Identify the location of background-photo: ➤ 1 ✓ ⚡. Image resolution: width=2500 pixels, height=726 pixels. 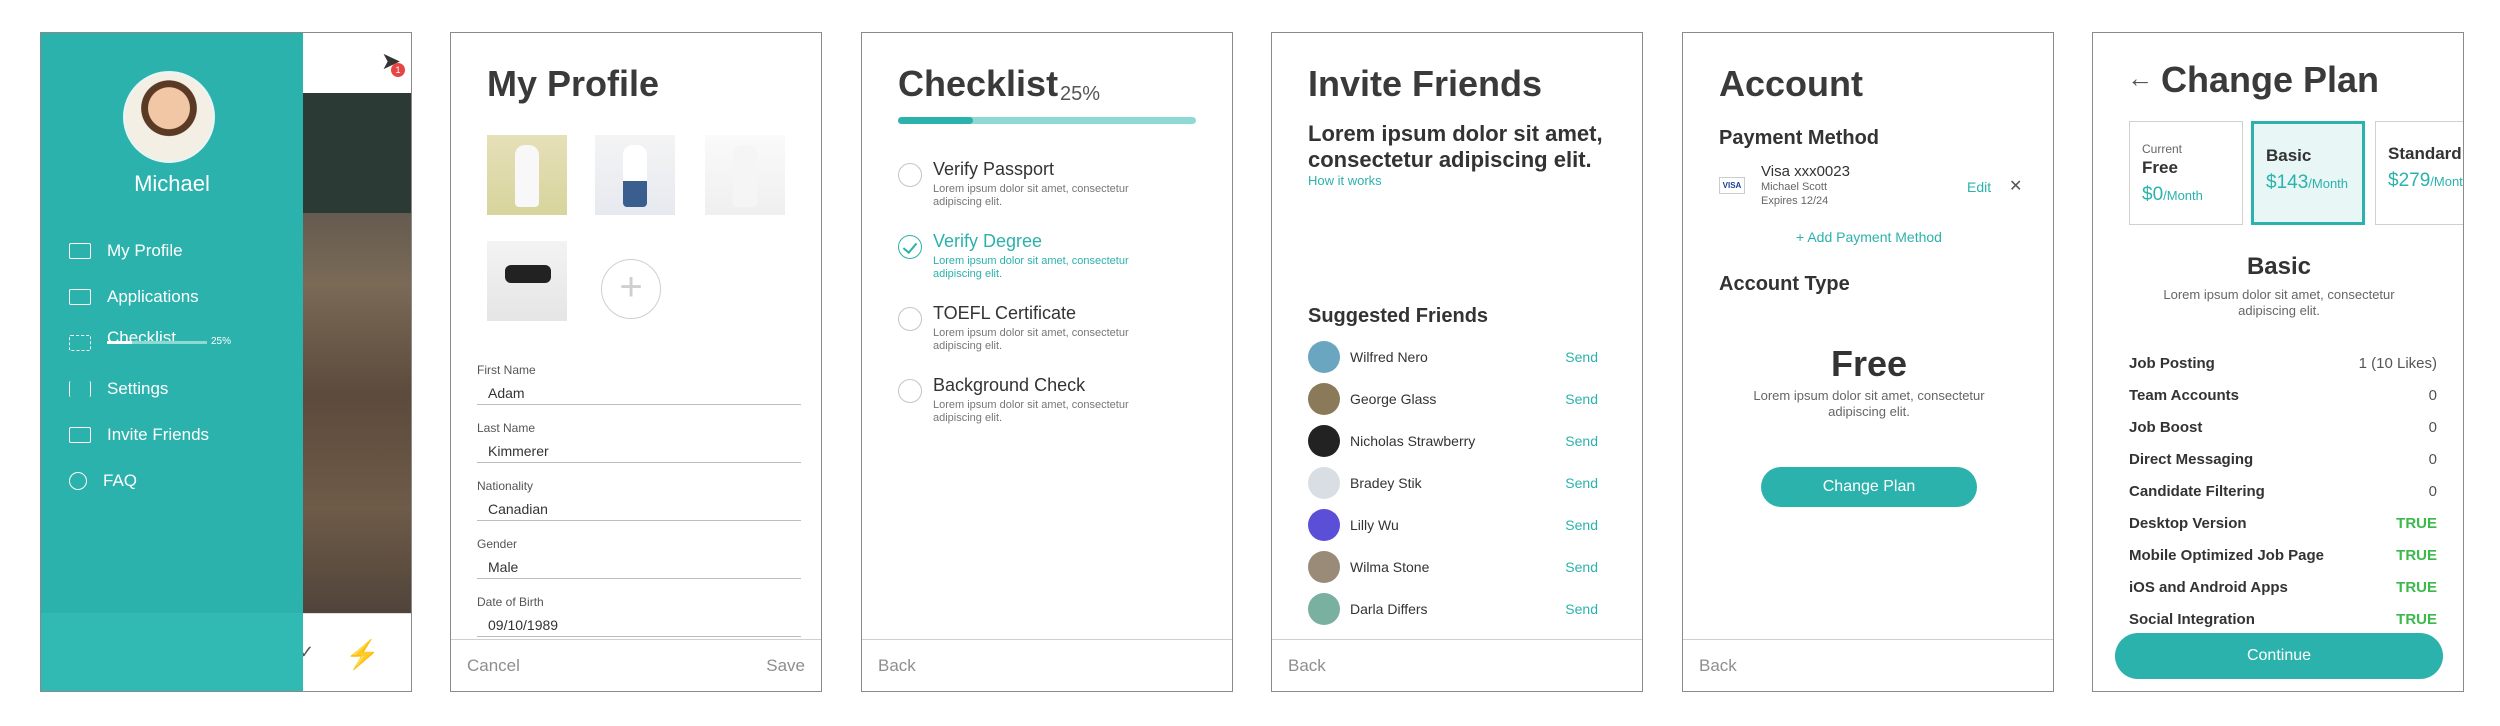
(355, 362).